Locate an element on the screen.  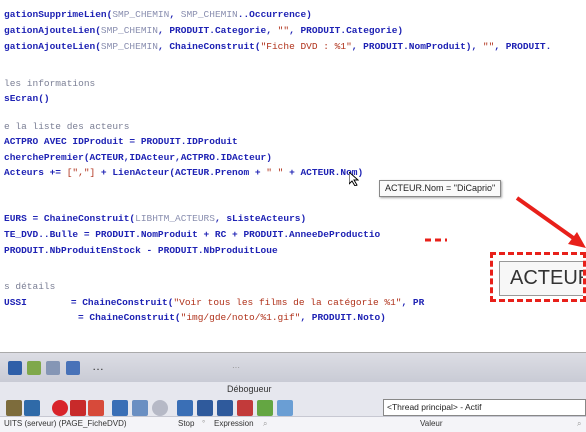
mouse-cursor-icon is located at coordinates (354, 179).